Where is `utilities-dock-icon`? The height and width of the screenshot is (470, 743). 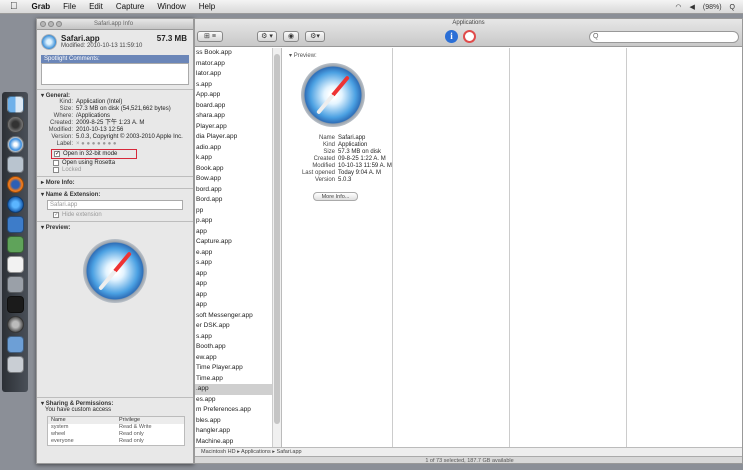 utilities-dock-icon is located at coordinates (15, 284).